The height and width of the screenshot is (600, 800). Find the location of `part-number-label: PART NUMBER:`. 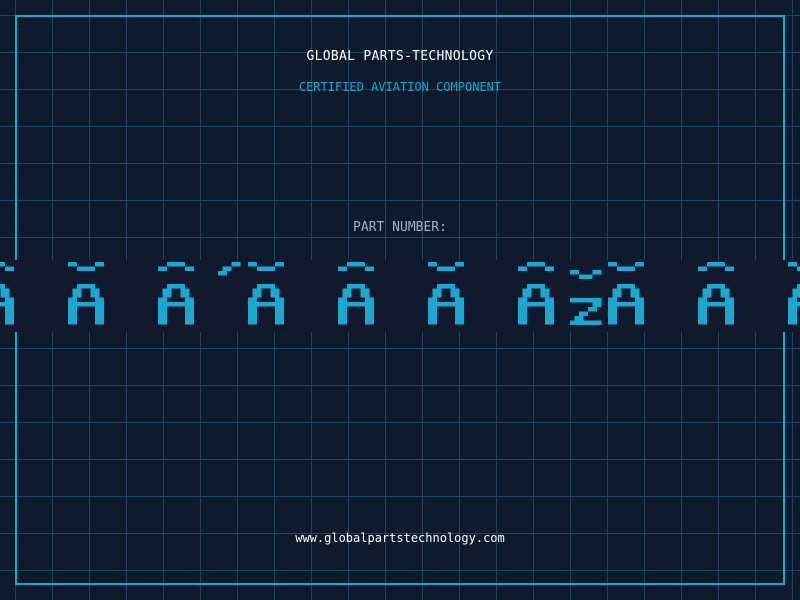

part-number-label: PART NUMBER: is located at coordinates (400, 227).